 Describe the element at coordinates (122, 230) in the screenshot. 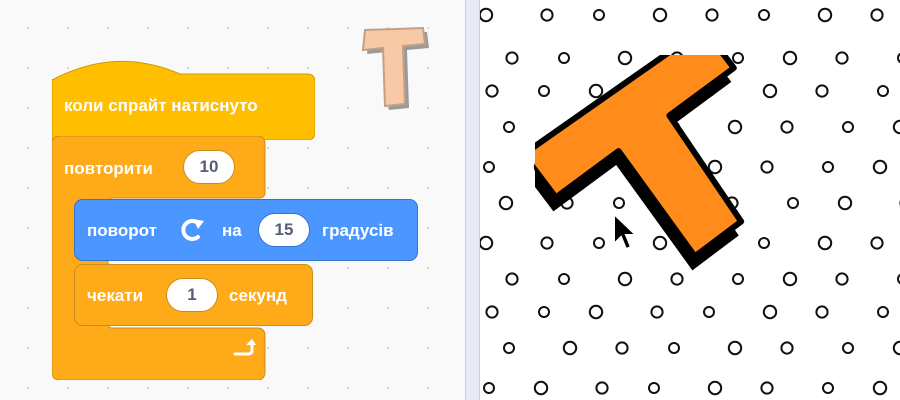

I see `turn-label-start: поворот` at that location.